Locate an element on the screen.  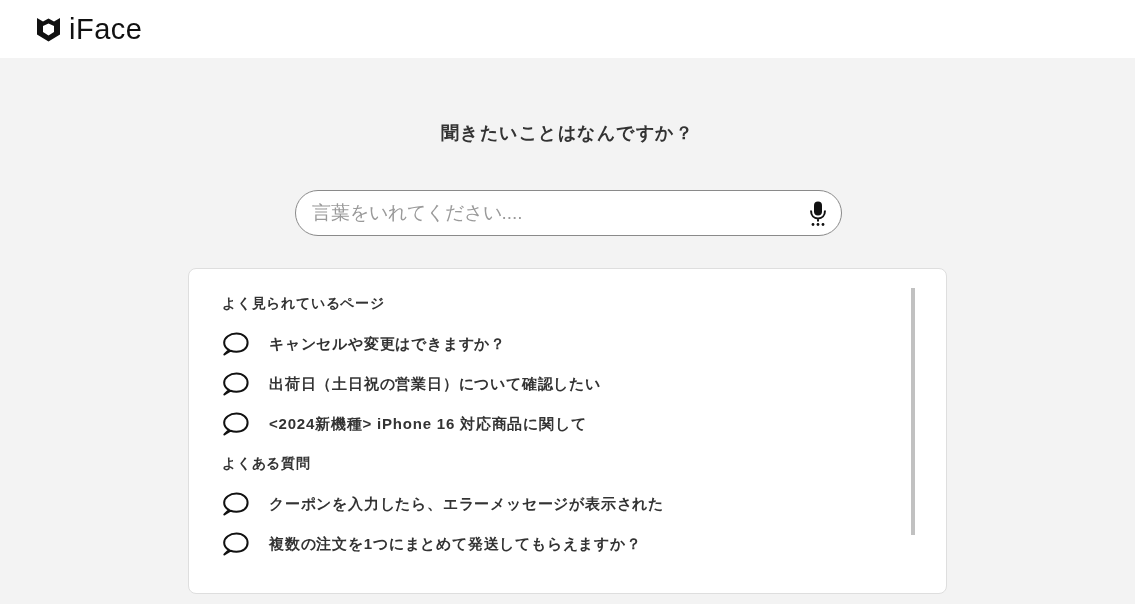
scrollbar-thumb is located at coordinates (913, 411).